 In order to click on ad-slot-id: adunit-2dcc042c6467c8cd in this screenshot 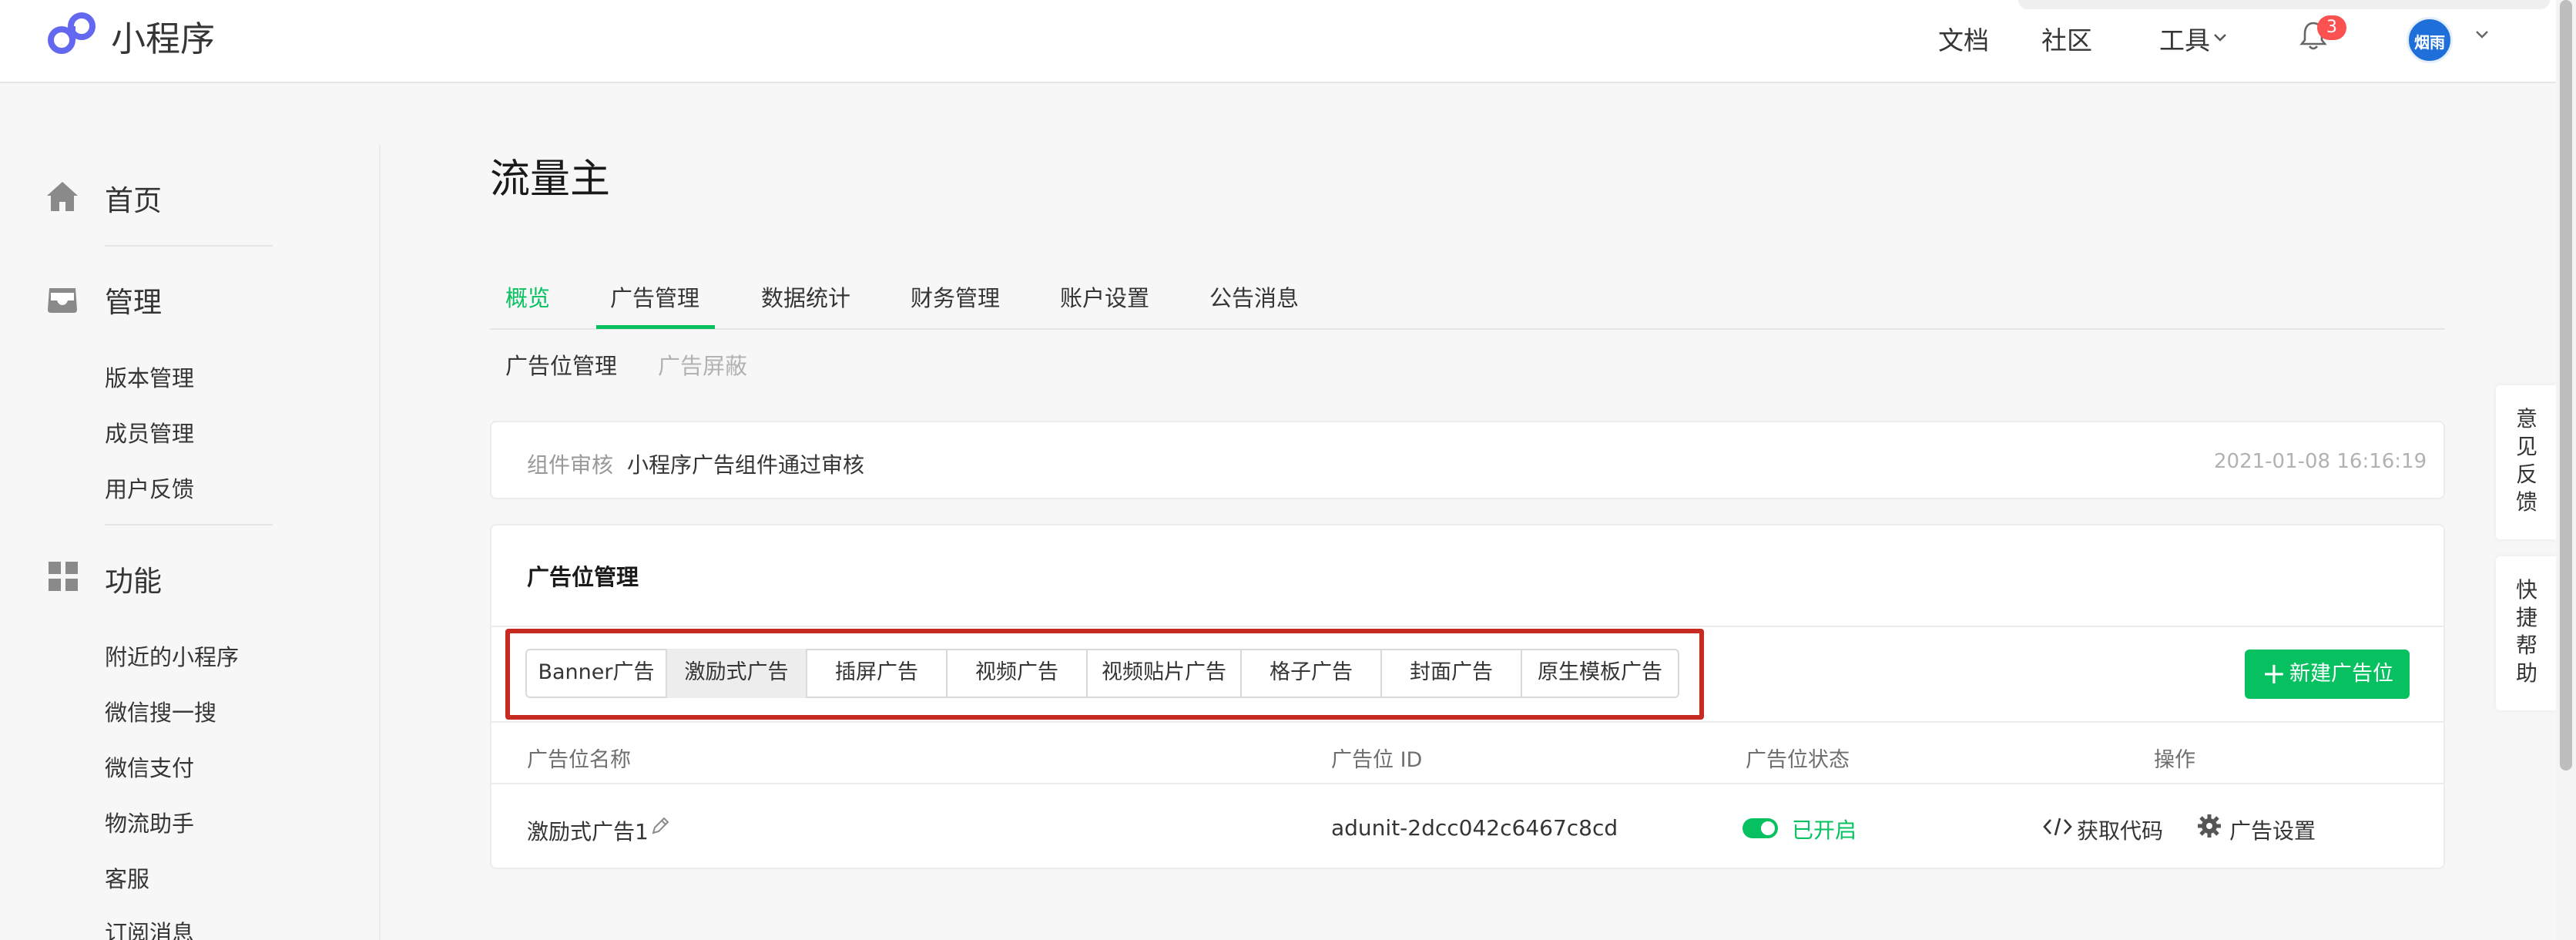, I will do `click(1474, 828)`.